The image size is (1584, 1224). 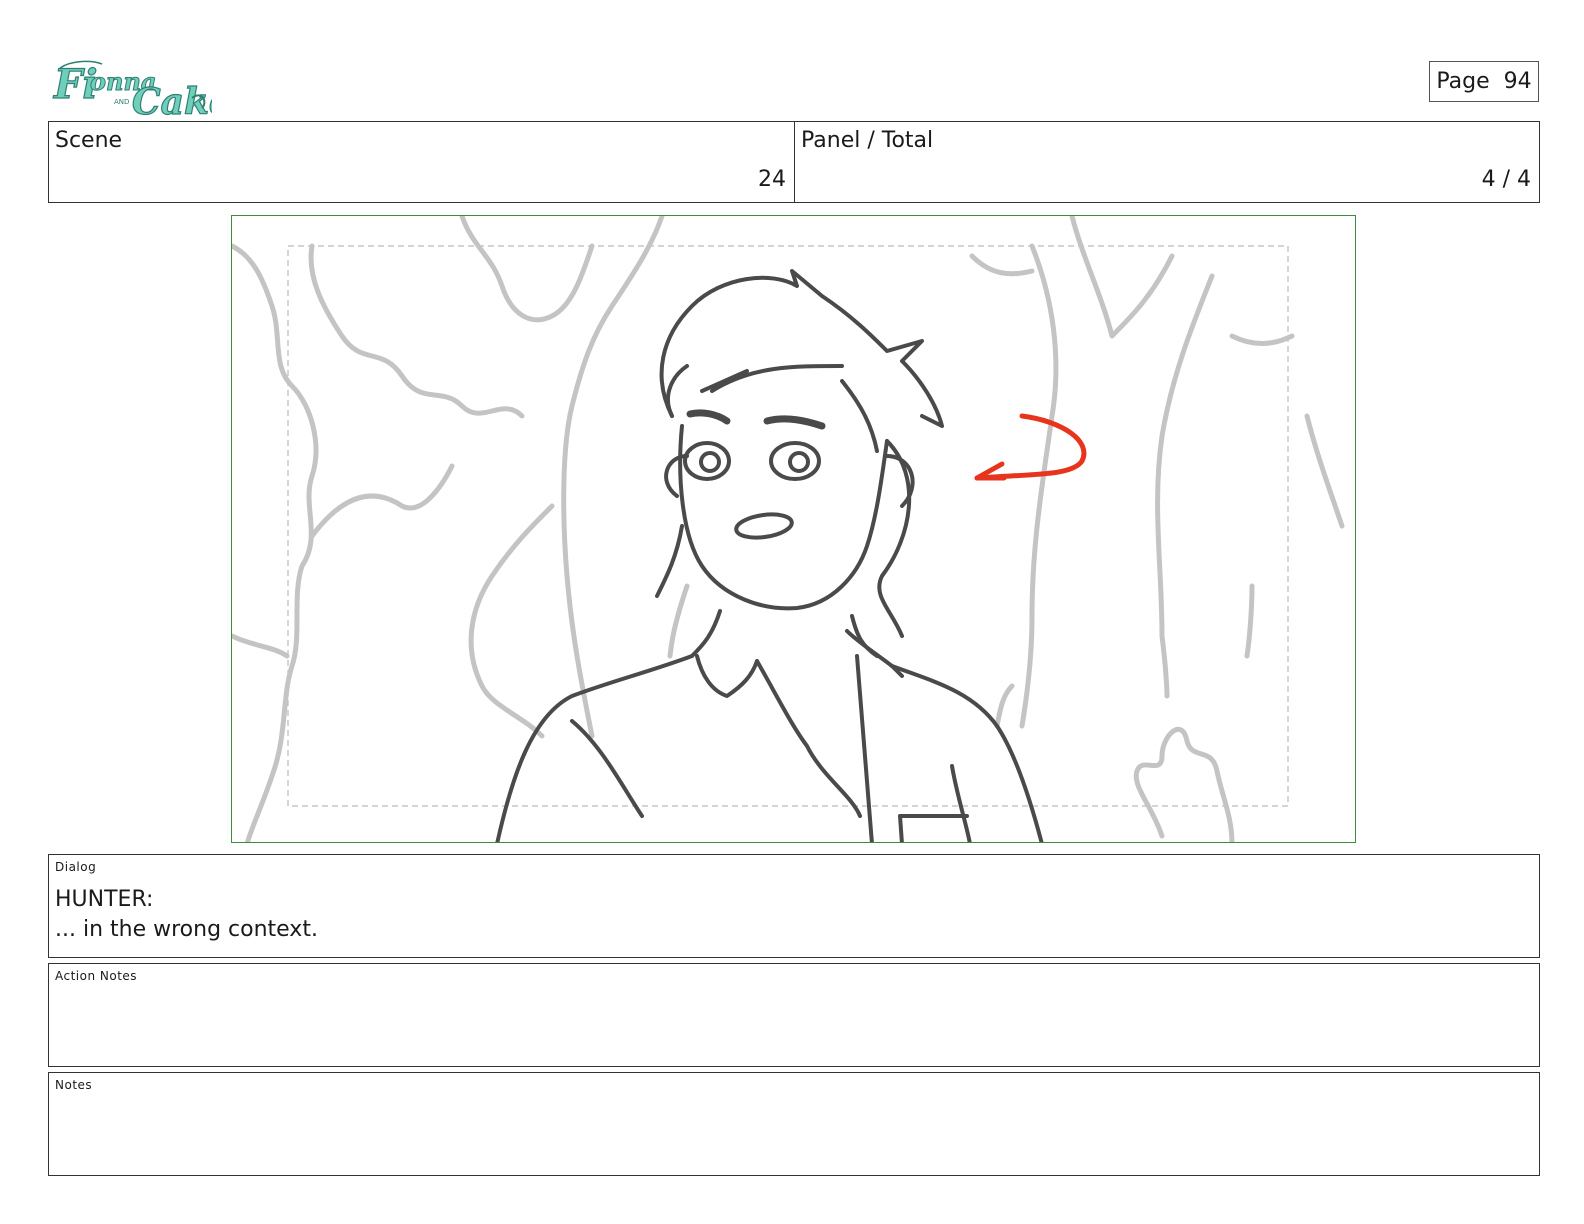 I want to click on svg-text: Cake, so click(x=172, y=100).